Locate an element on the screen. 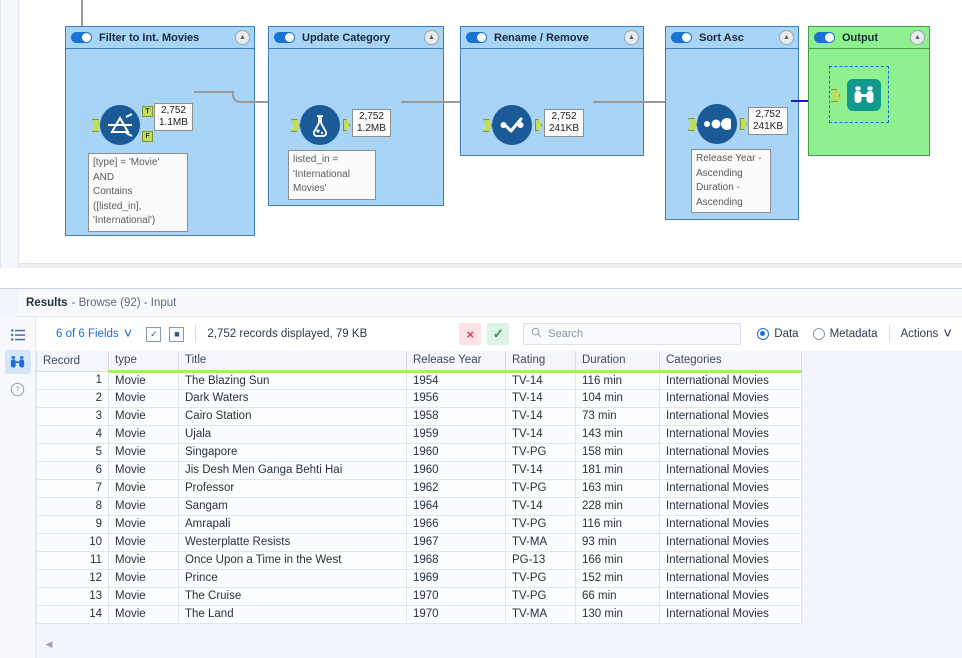 This screenshot has height=658, width=962. help-icon: ? is located at coordinates (18, 389).